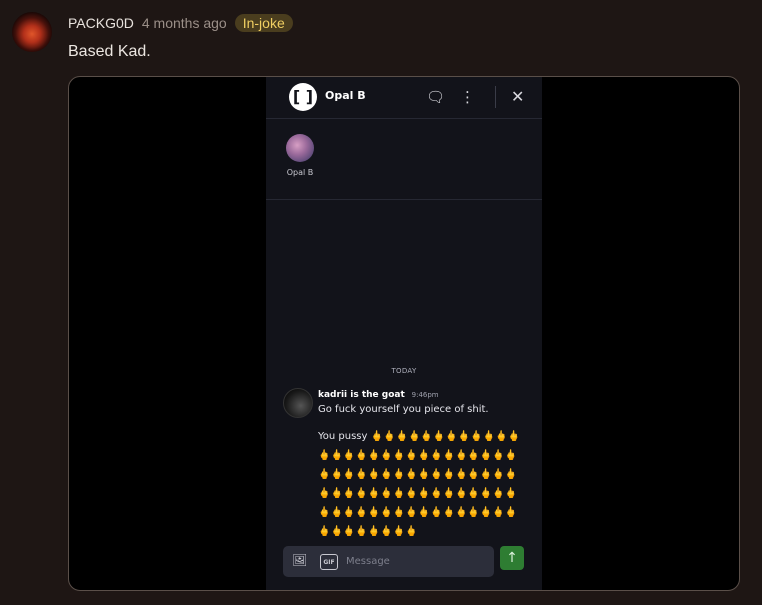  What do you see at coordinates (361, 395) in the screenshot?
I see `message-author: kadrii is the goat` at bounding box center [361, 395].